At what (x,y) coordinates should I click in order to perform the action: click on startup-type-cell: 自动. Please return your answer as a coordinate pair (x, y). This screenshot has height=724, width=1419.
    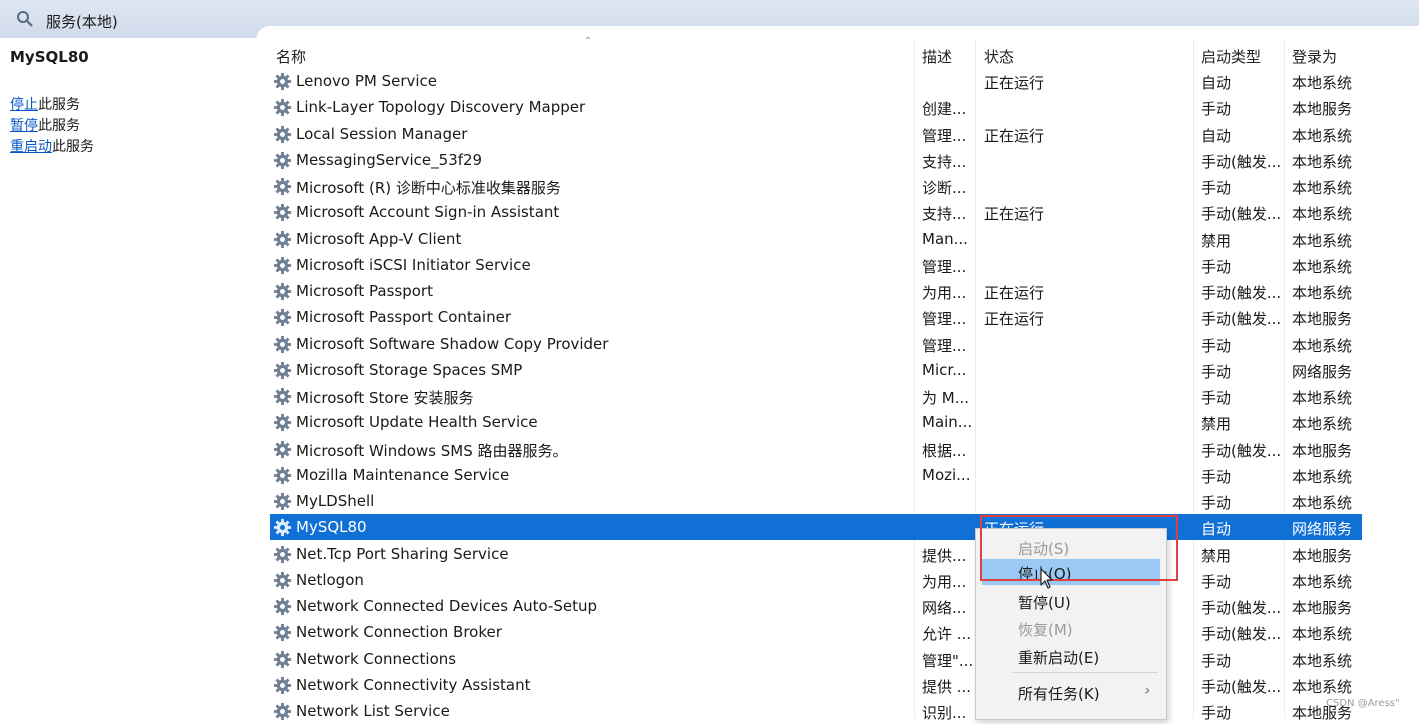
    Looking at the image, I should click on (1216, 135).